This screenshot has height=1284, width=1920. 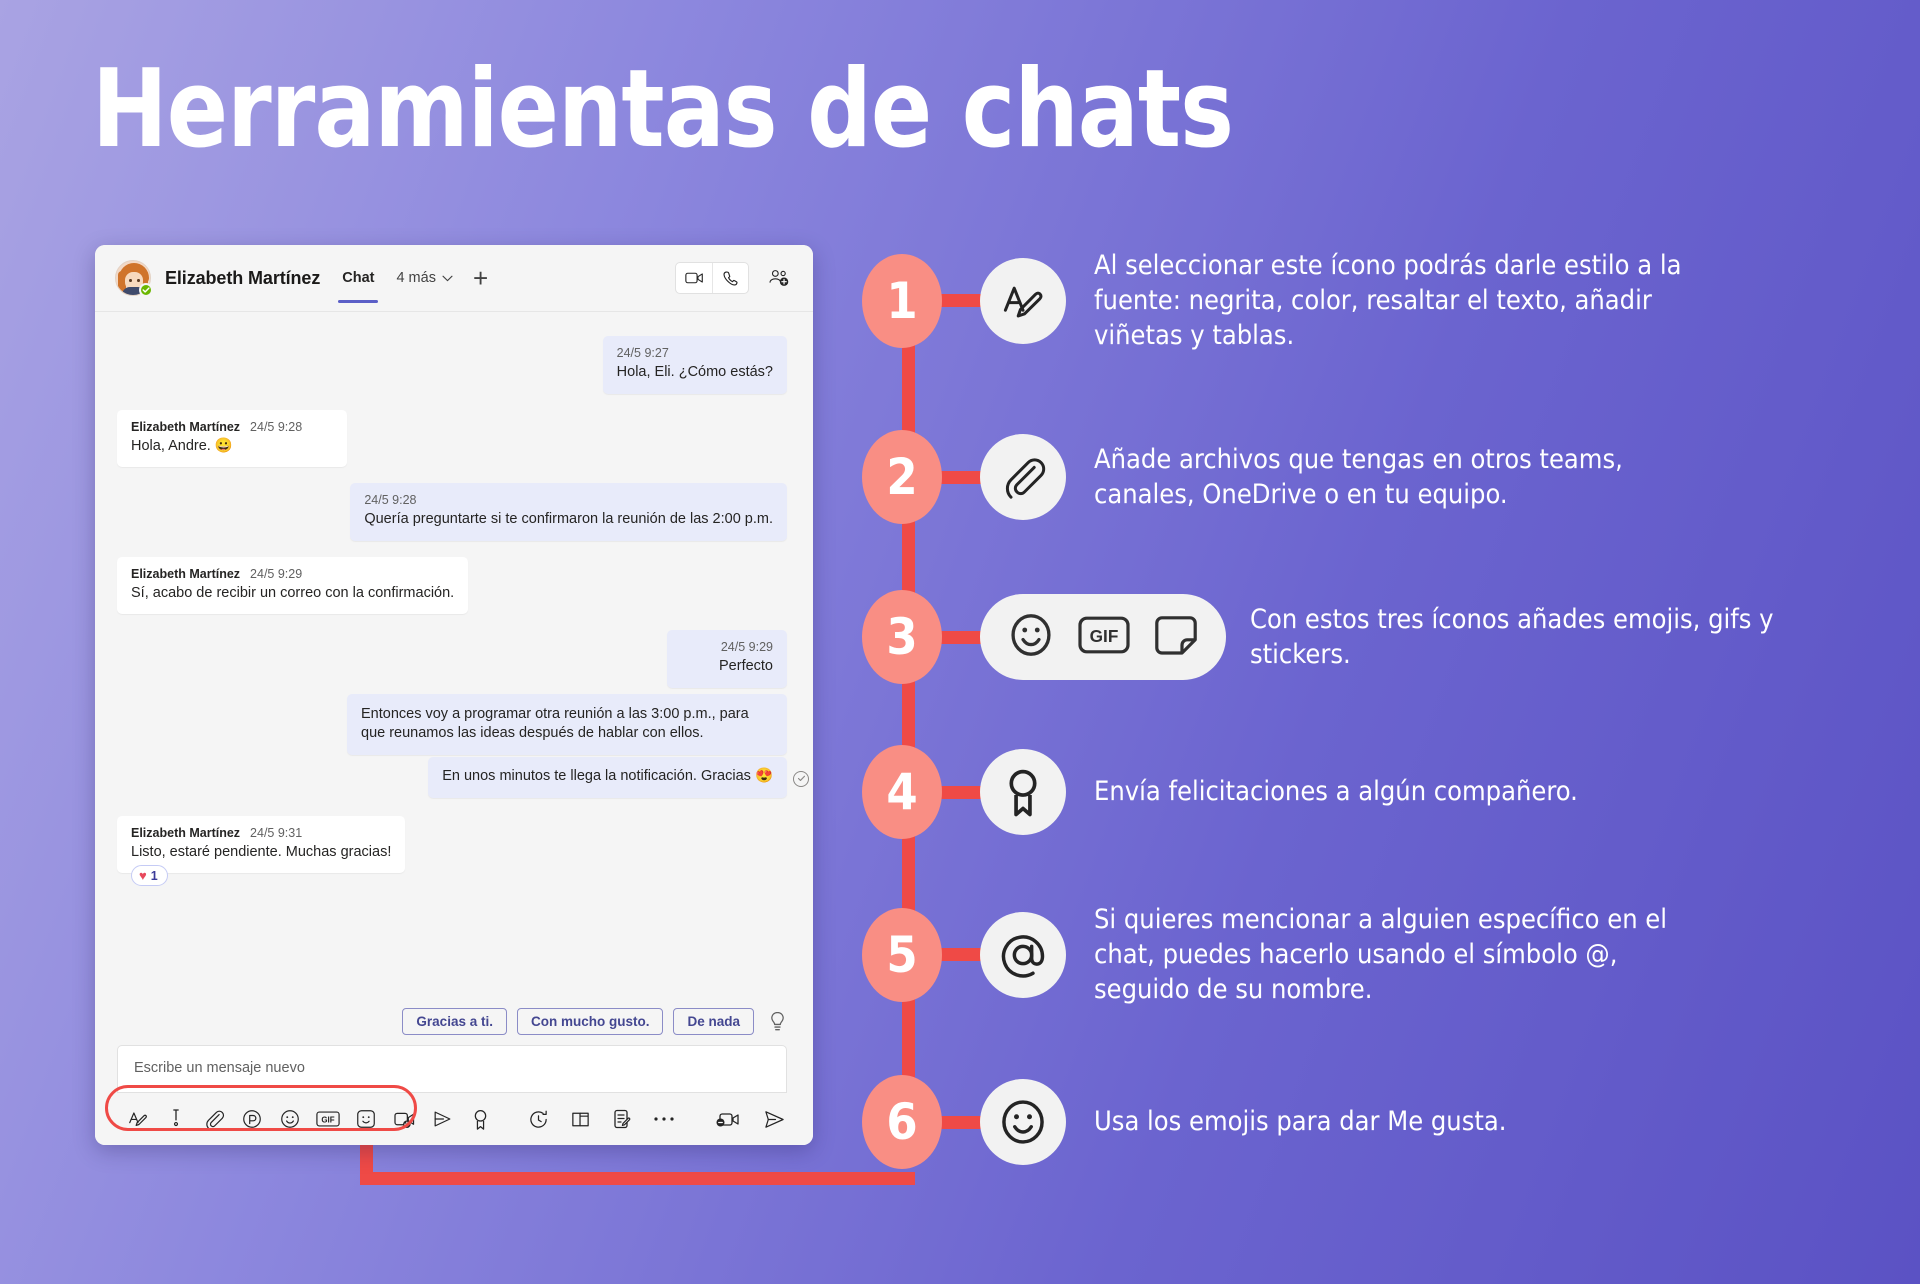 What do you see at coordinates (538, 1119) in the screenshot?
I see `schedule-icon` at bounding box center [538, 1119].